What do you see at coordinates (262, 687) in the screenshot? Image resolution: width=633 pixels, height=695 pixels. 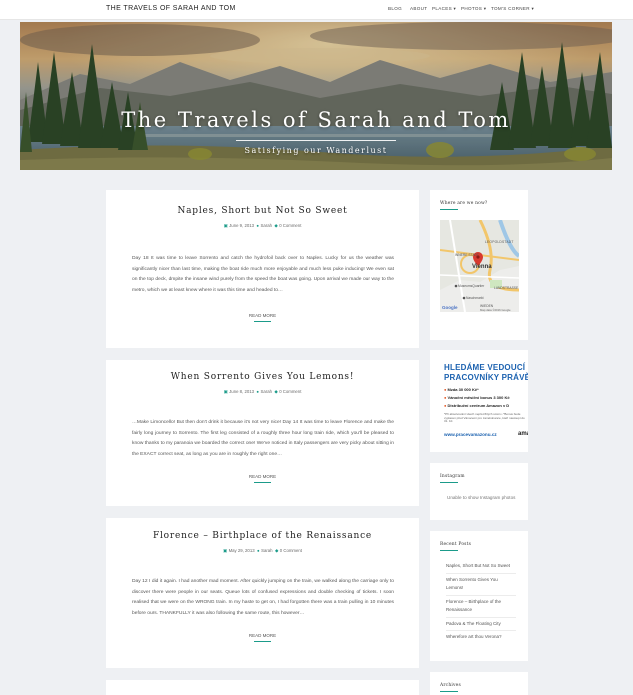 I see `post-card` at bounding box center [262, 687].